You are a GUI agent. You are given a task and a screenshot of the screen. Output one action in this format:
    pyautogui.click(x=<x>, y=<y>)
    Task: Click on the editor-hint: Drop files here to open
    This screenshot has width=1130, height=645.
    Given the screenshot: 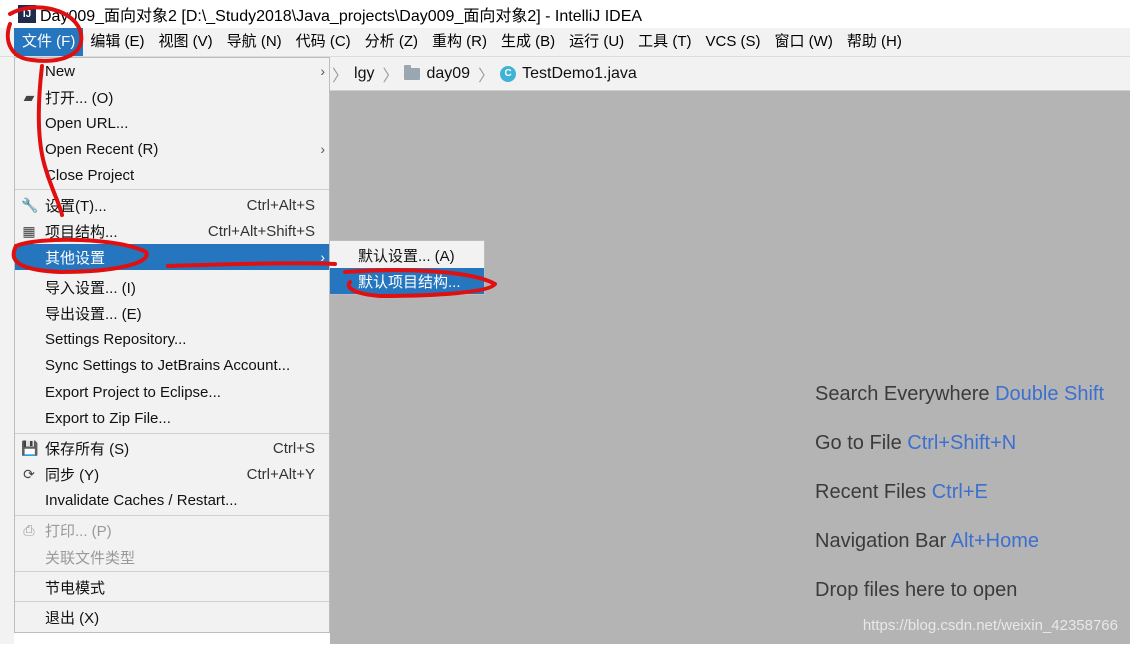 What is the action you would take?
    pyautogui.click(x=916, y=590)
    